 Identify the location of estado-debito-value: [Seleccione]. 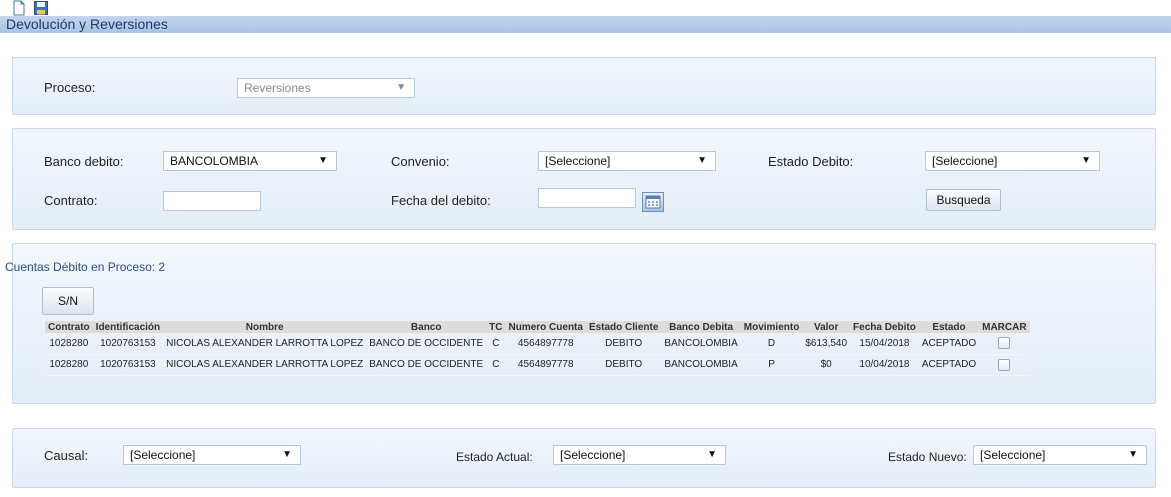
(965, 161).